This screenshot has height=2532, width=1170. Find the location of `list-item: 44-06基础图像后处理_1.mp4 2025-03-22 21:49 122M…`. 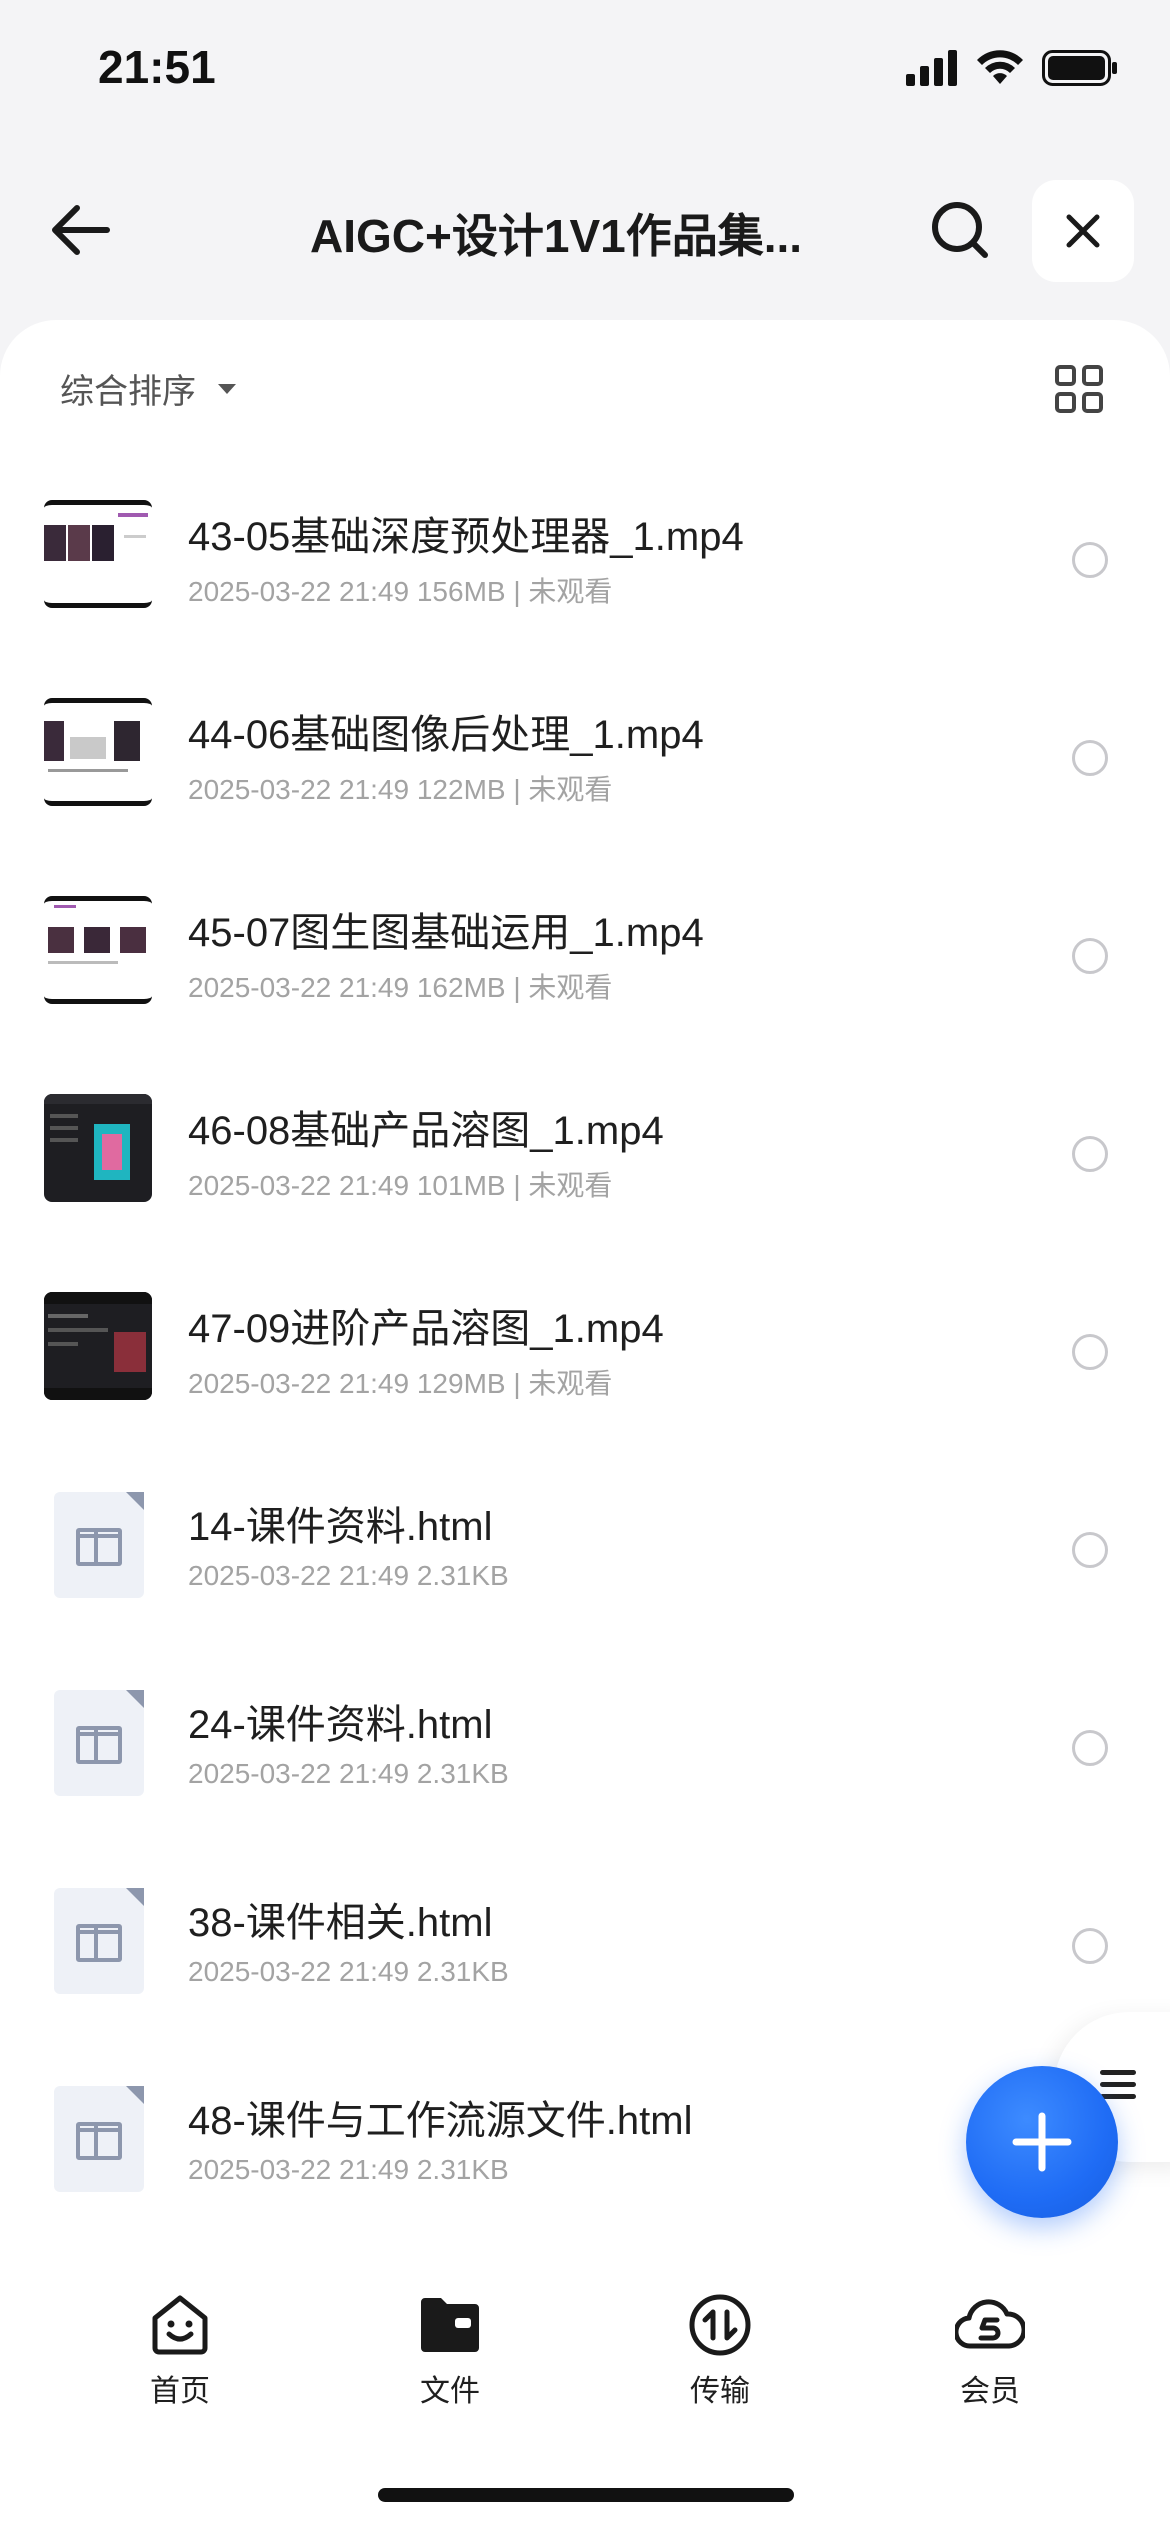

list-item: 44-06基础图像后处理_1.mp4 2025-03-22 21:49 122M… is located at coordinates (585, 757).